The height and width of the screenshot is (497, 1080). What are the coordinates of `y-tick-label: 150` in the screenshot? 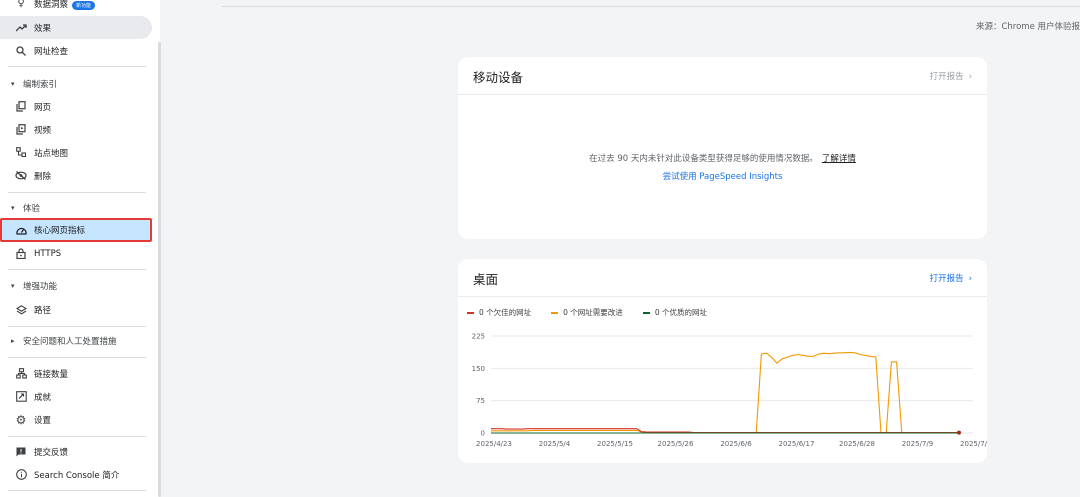 It's located at (478, 369).